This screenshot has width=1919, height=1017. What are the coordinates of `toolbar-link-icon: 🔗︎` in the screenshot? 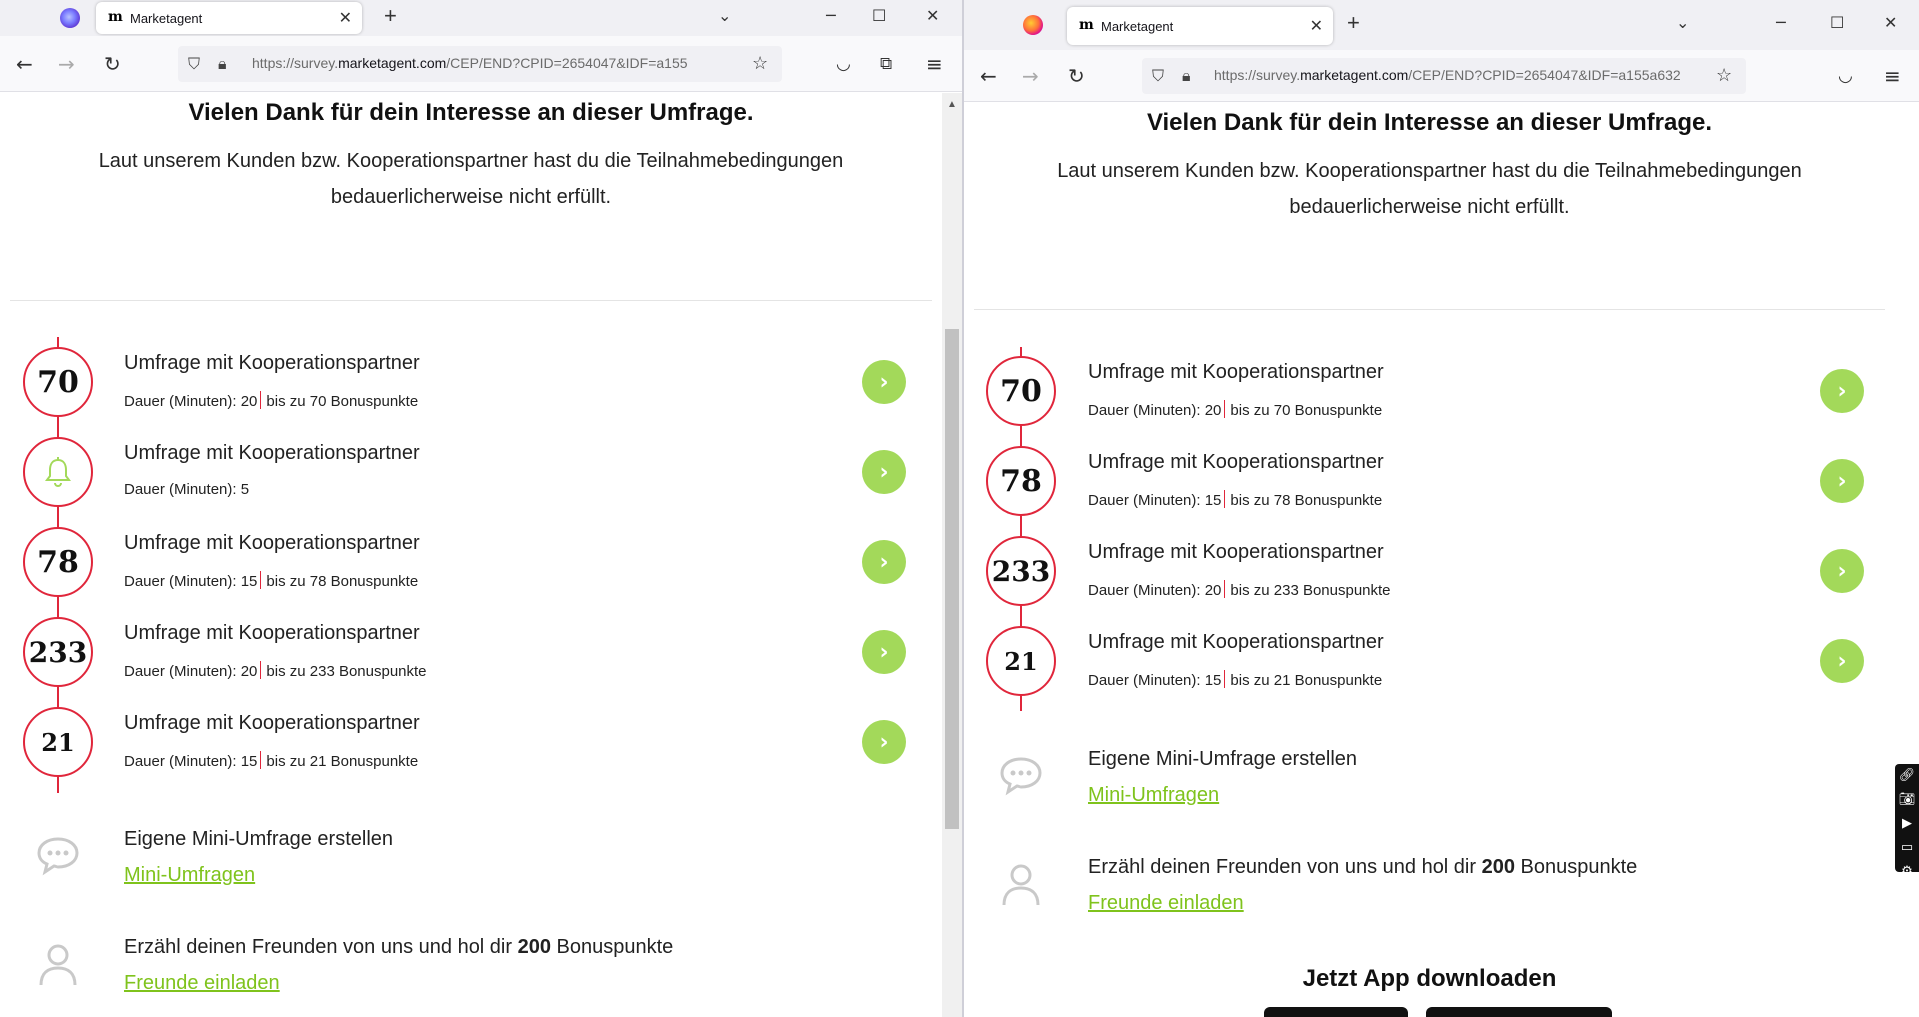 It's located at (1907, 776).